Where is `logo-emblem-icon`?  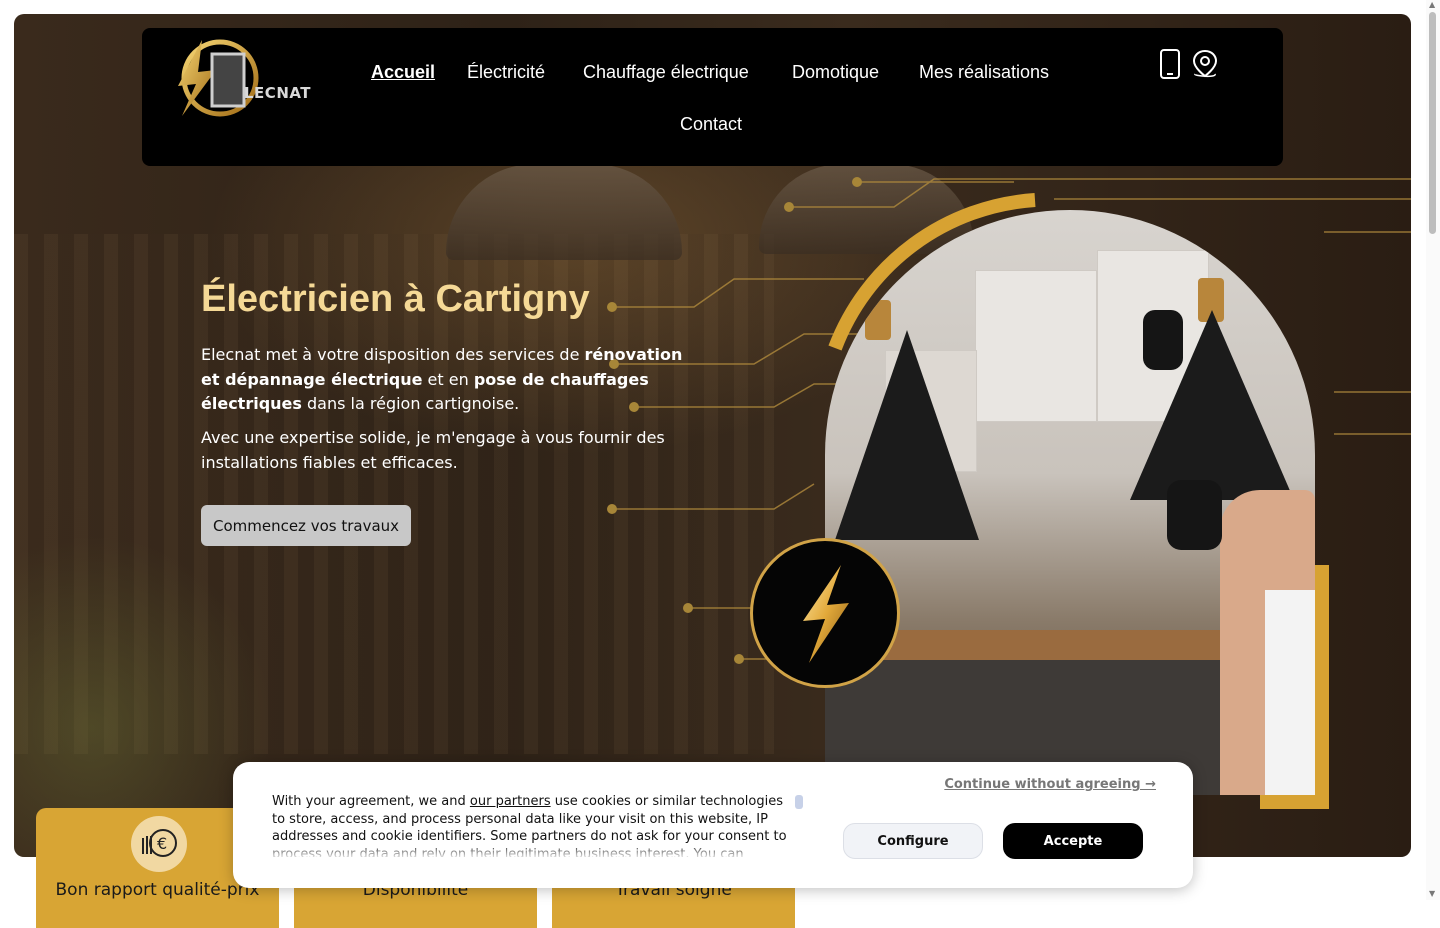 logo-emblem-icon is located at coordinates (218, 78).